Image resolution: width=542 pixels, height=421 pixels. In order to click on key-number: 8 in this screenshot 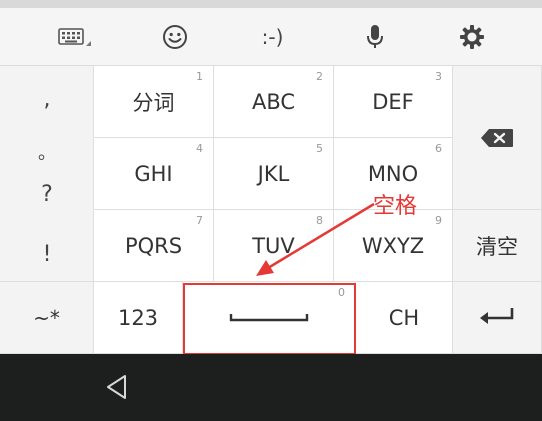, I will do `click(319, 220)`.